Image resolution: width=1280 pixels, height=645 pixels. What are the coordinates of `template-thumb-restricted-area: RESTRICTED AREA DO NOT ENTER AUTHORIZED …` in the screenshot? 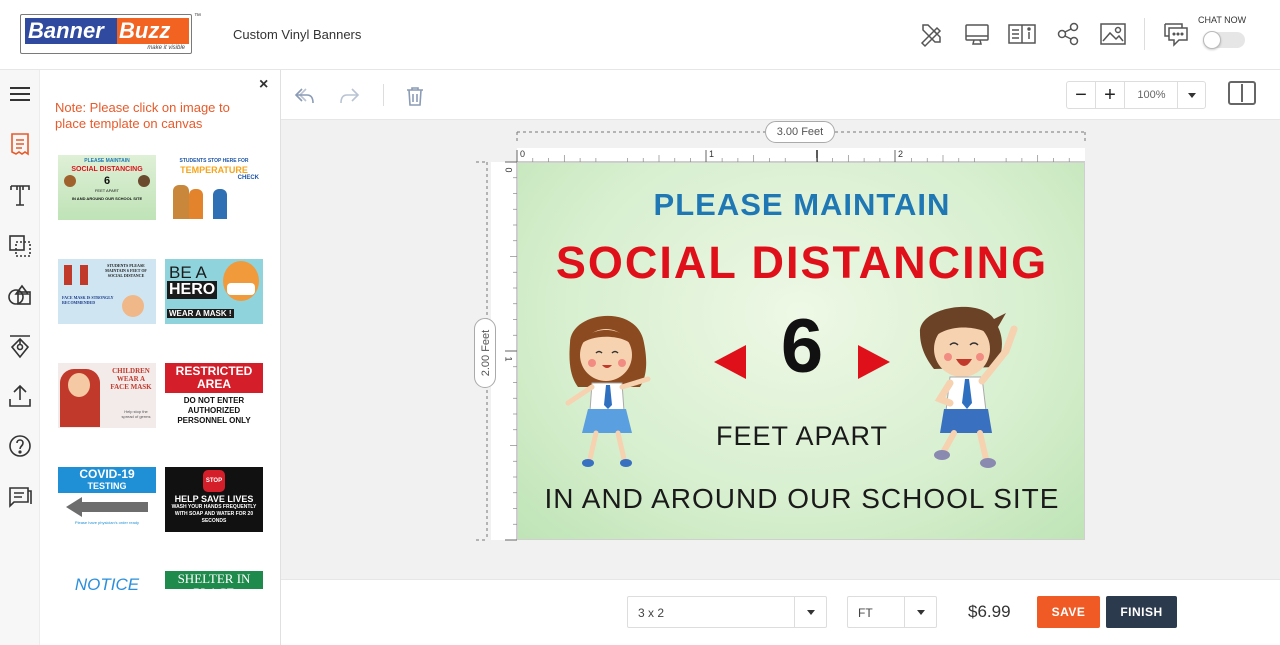 It's located at (214, 395).